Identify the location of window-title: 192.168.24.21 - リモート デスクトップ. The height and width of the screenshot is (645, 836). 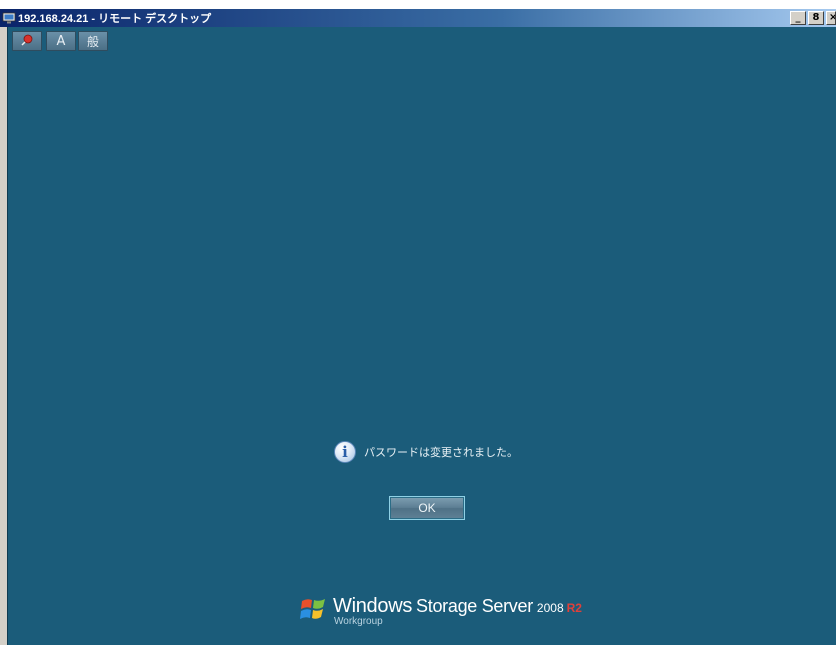
(115, 19).